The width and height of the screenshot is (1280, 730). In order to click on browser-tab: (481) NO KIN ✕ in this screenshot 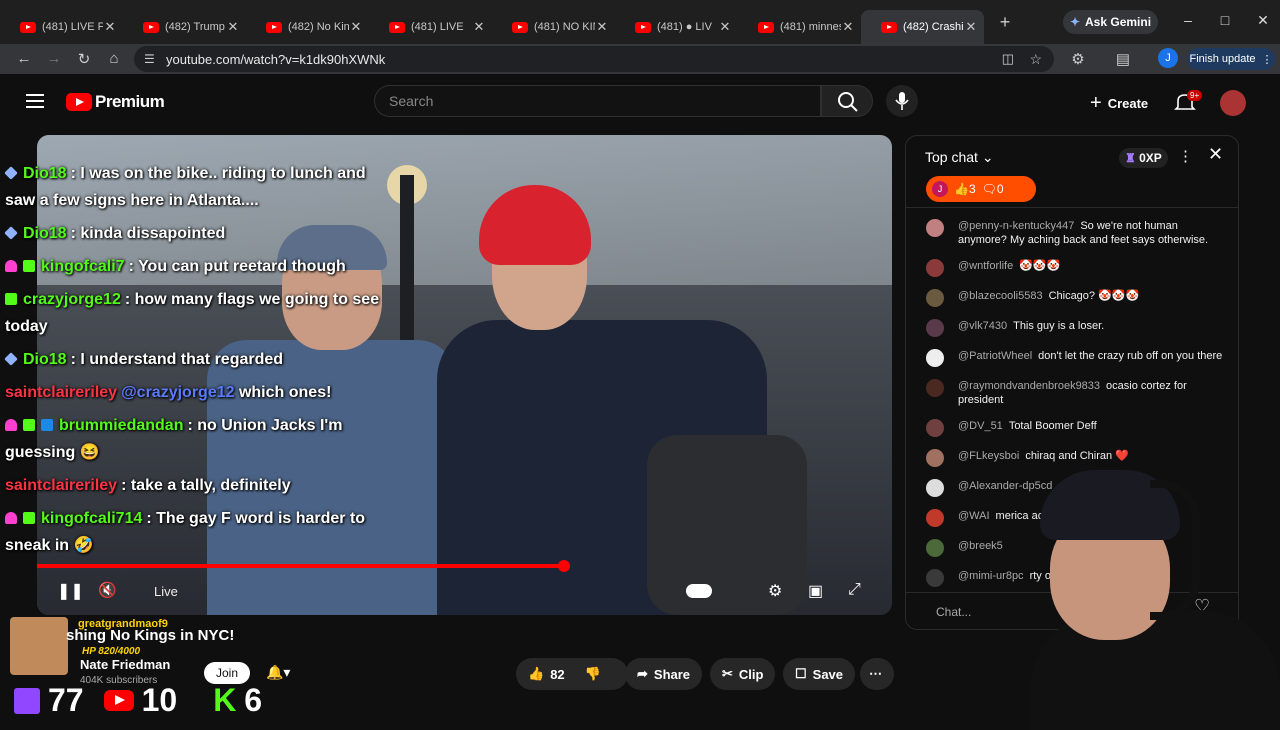, I will do `click(553, 27)`.